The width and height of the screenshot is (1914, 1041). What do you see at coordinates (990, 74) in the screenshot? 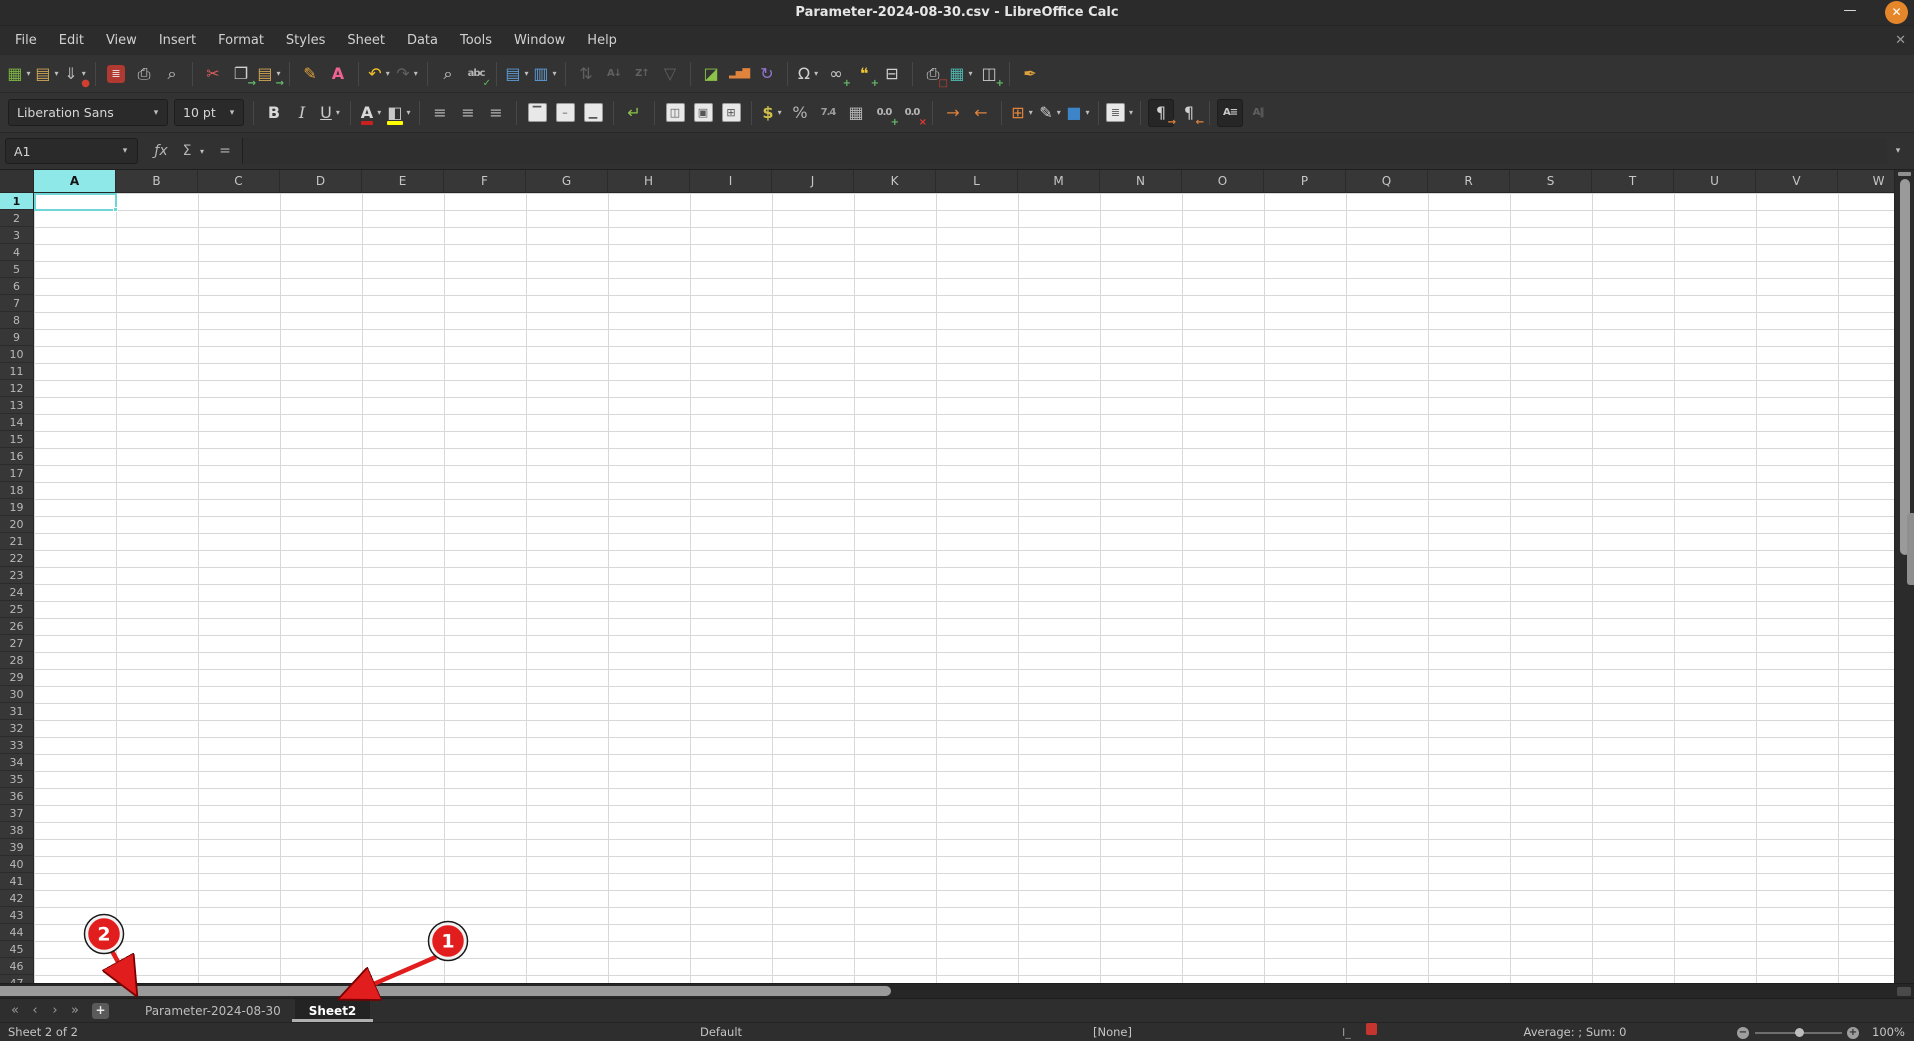
I see `split-window-button: ◫ +` at bounding box center [990, 74].